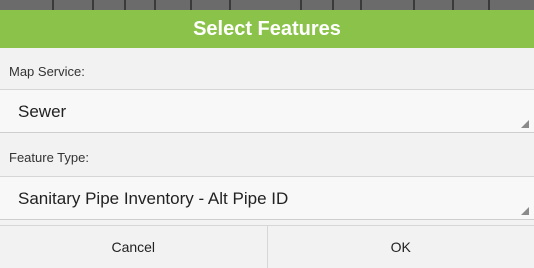  Describe the element at coordinates (42, 111) in the screenshot. I see `map-service-value: Sewer` at that location.